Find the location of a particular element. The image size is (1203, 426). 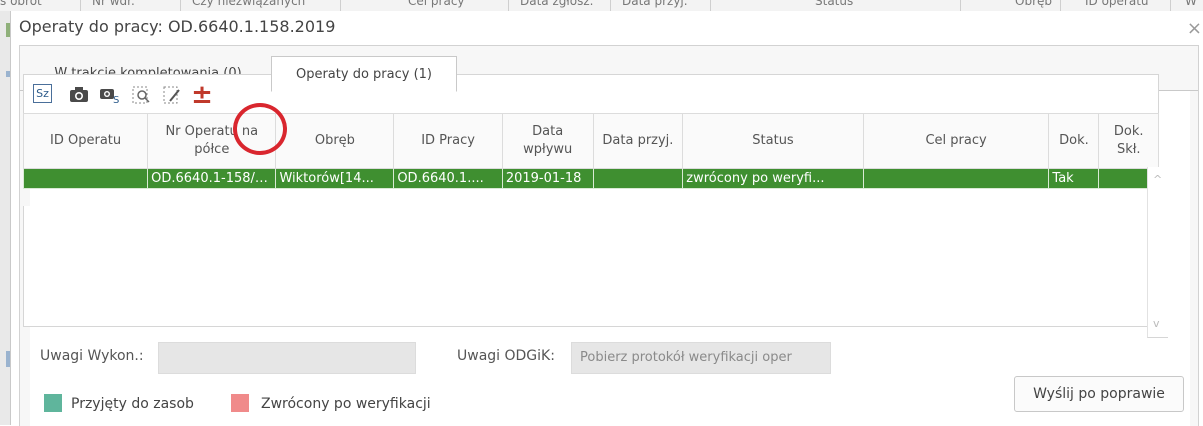

bg-col-6: Data przyj. is located at coordinates (655, 4).